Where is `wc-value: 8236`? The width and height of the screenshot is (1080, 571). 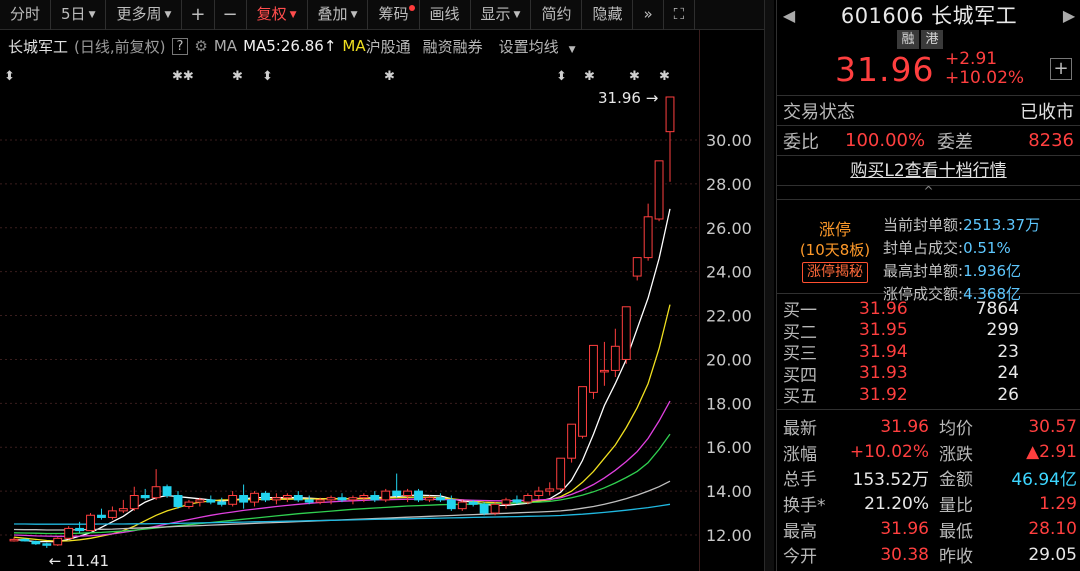 wc-value: 8236 is located at coordinates (1051, 140).